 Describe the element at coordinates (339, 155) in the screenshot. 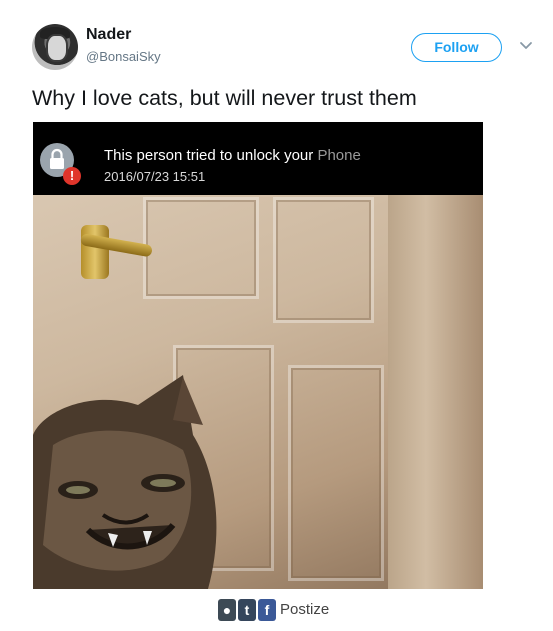

I see `notification-title-accent: Phone` at that location.